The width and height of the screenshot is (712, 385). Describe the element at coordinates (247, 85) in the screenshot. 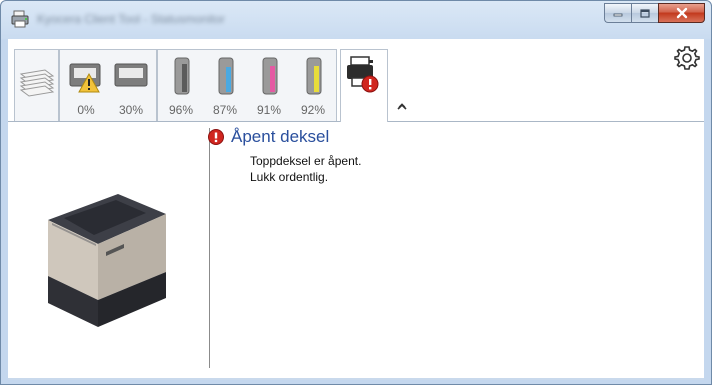

I see `tab-toner: 96% 87% 91% 92%` at that location.